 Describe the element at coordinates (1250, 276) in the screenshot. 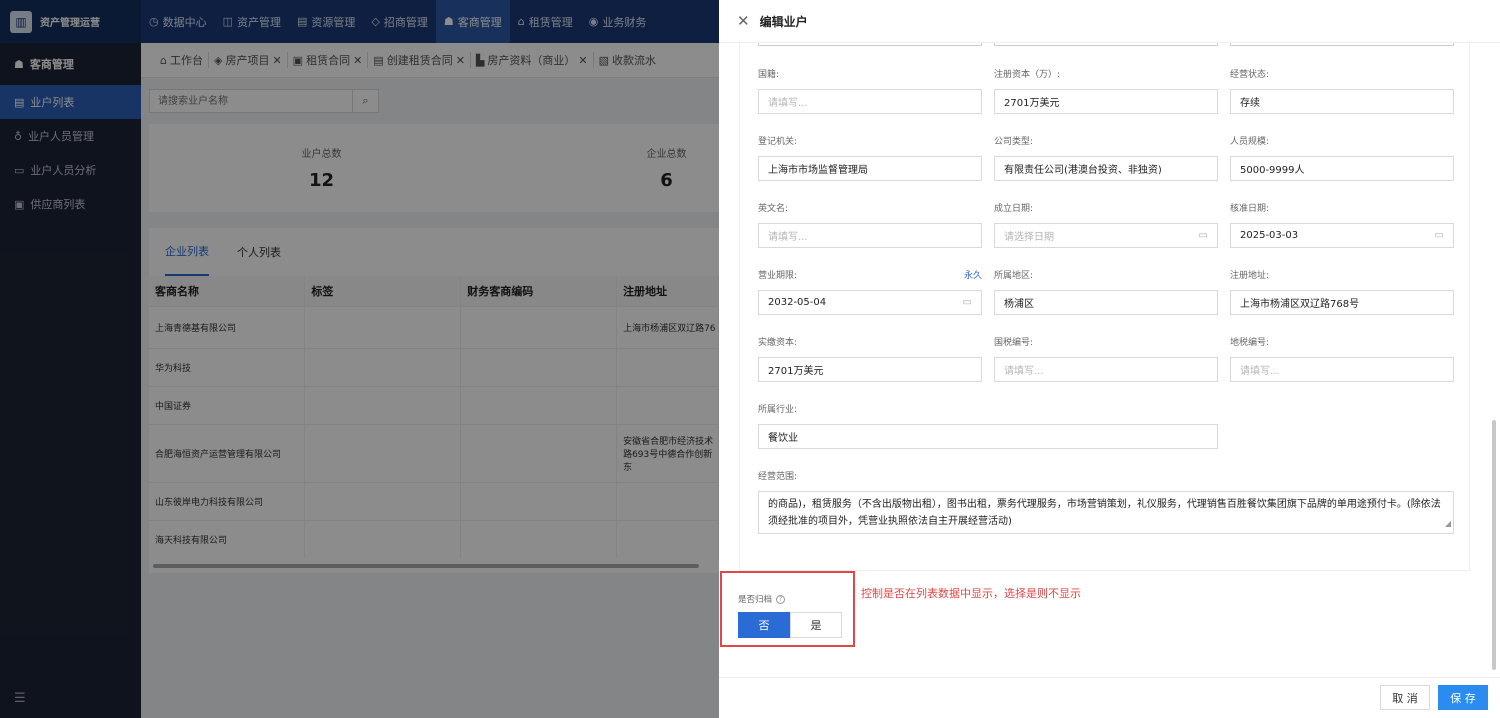

I see `field-label-text: 注册地址:` at that location.